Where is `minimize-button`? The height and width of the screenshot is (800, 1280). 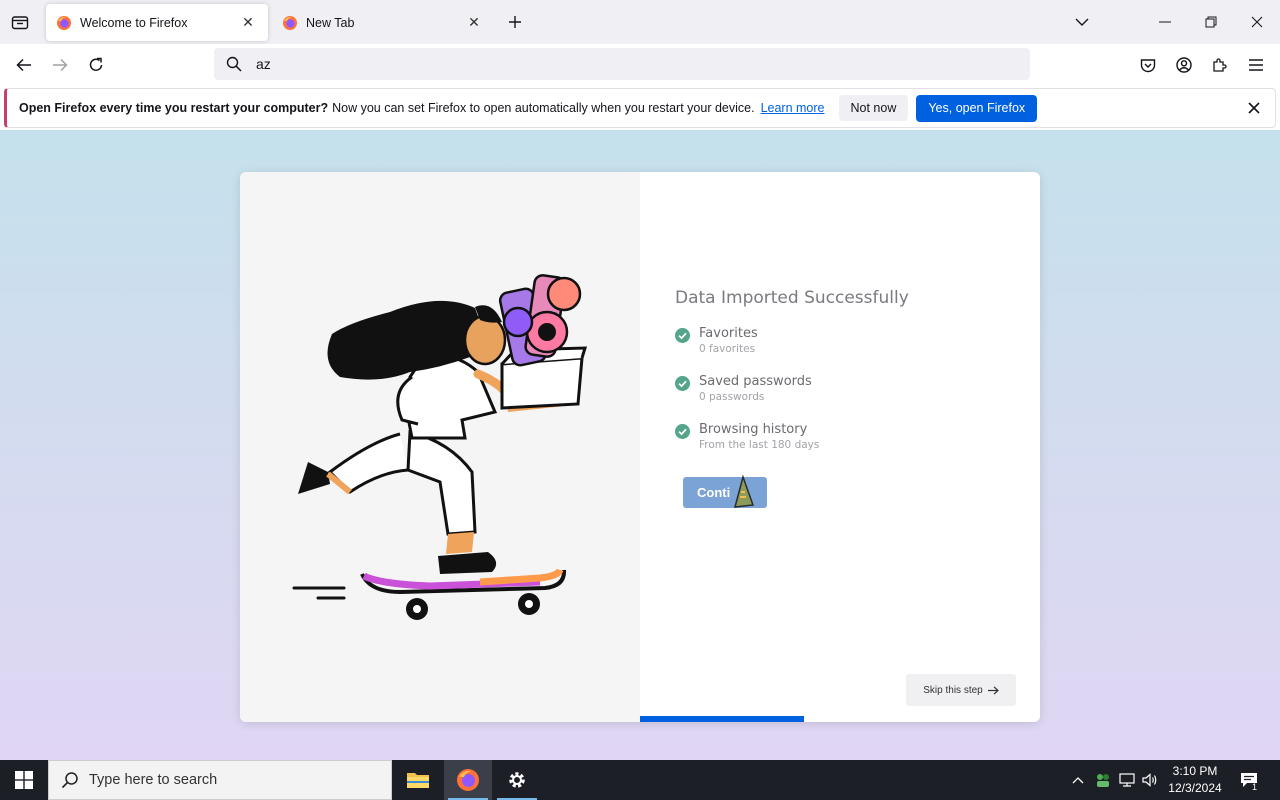 minimize-button is located at coordinates (1165, 22).